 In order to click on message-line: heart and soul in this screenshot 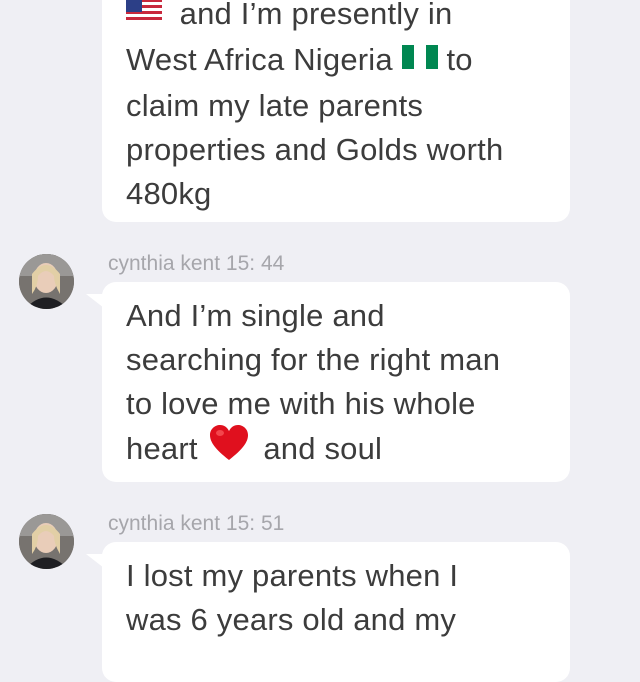, I will do `click(336, 450)`.